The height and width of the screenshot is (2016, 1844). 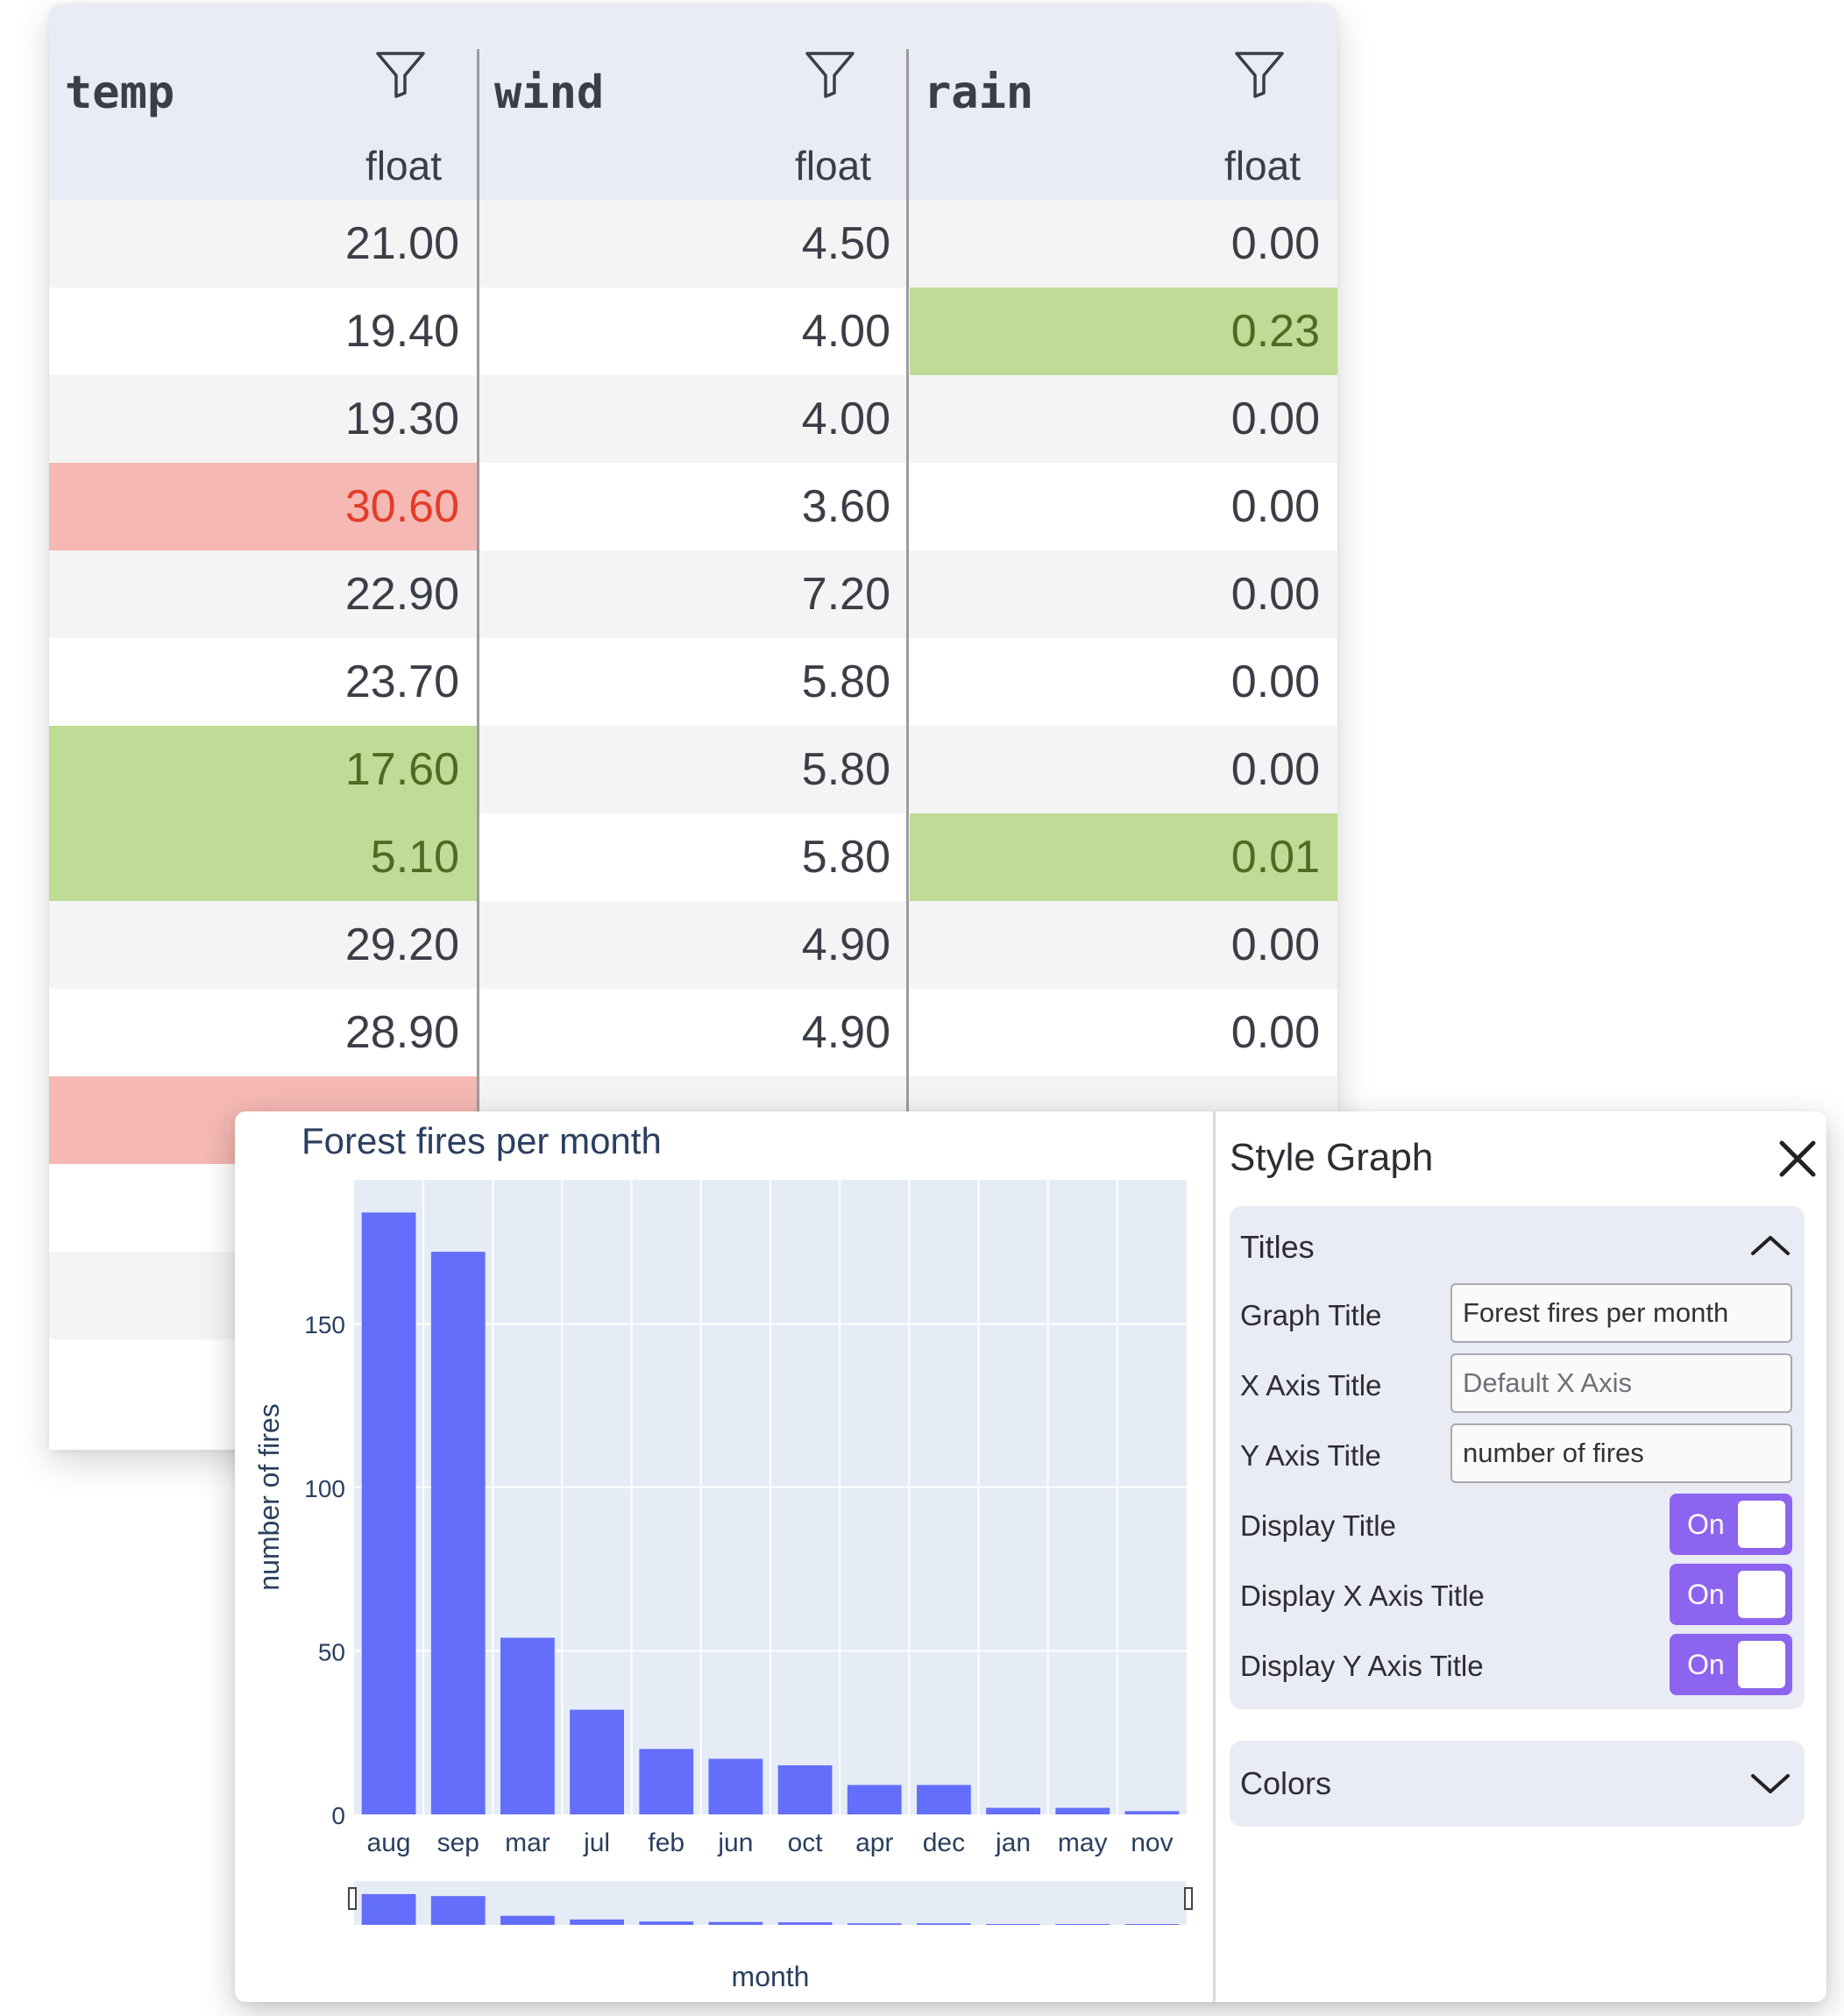 I want to click on display-x-axis-title-label: Display X Axis Title, so click(x=1362, y=1595).